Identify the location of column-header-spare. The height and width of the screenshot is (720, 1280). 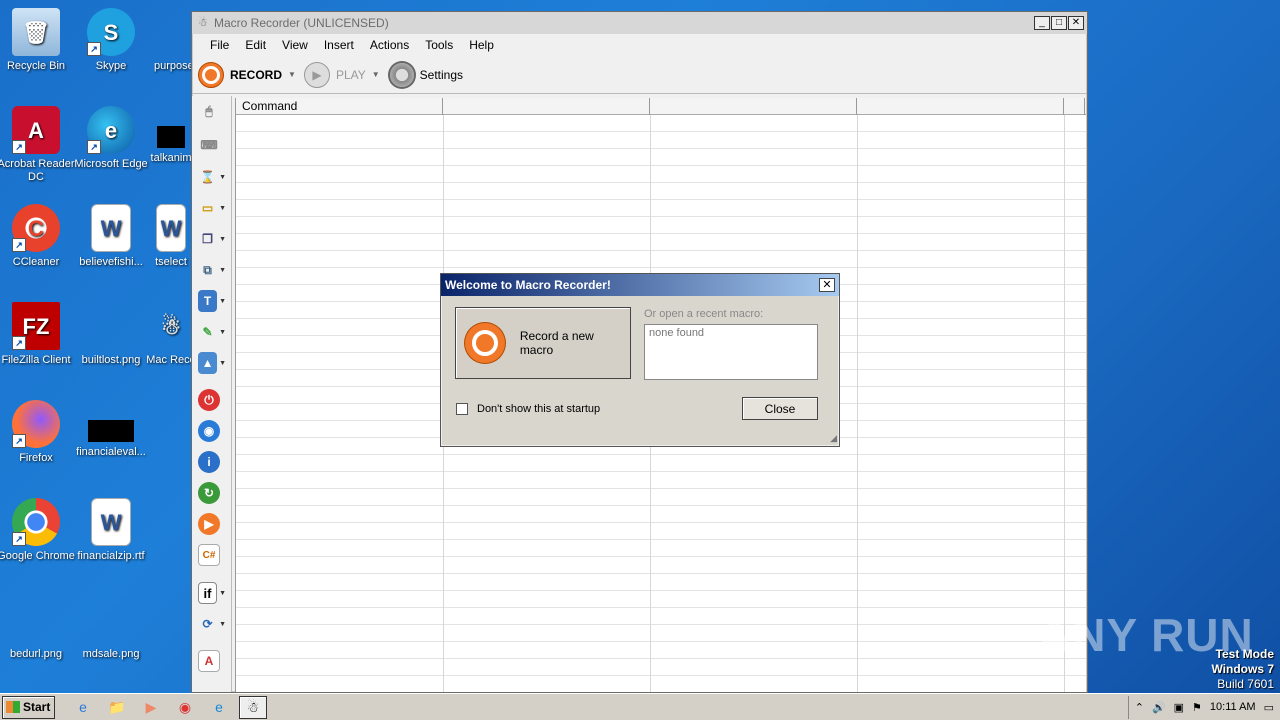
(1074, 106).